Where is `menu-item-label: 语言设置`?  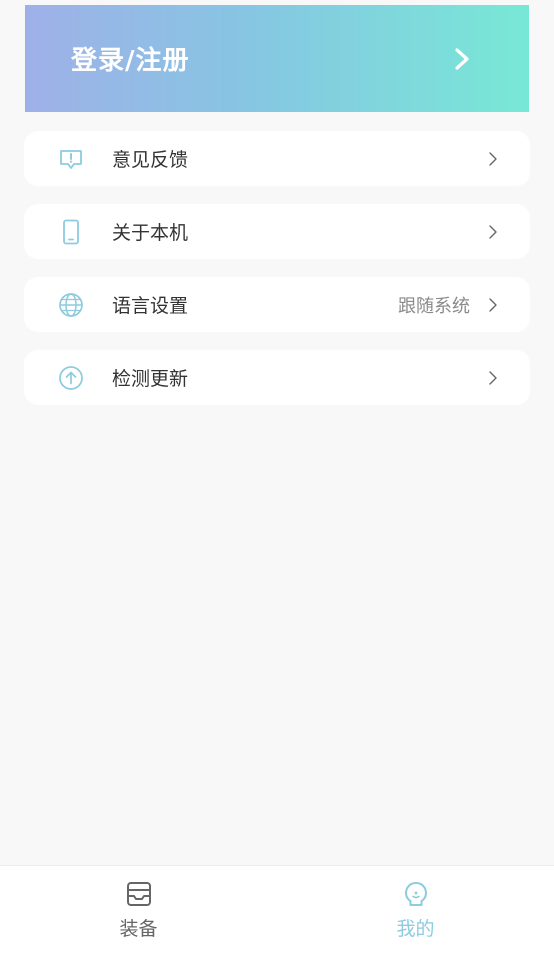
menu-item-label: 语言设置 is located at coordinates (150, 306).